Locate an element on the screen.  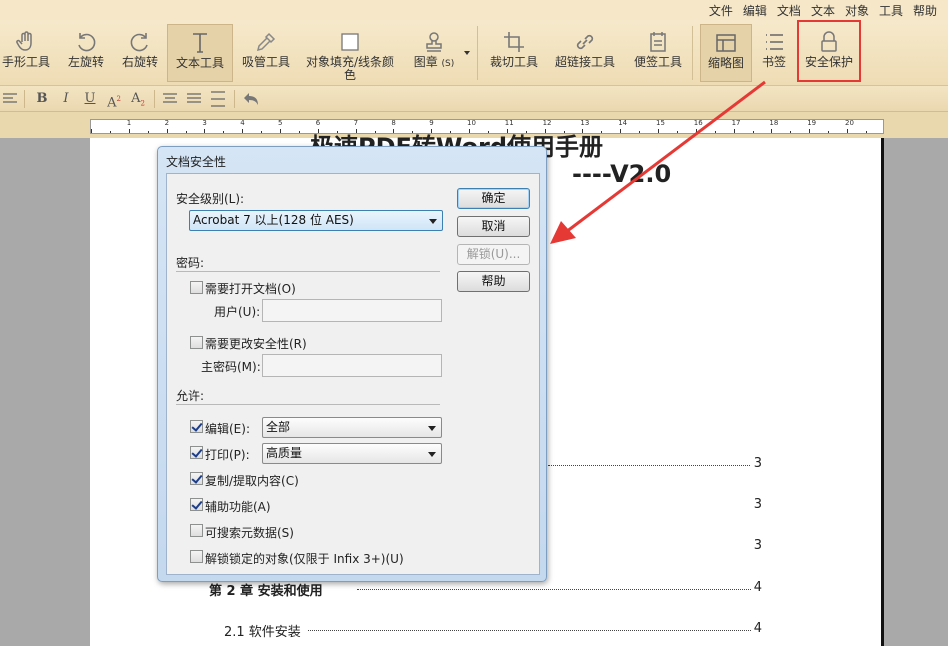
print-checkbox is located at coordinates (196, 452).